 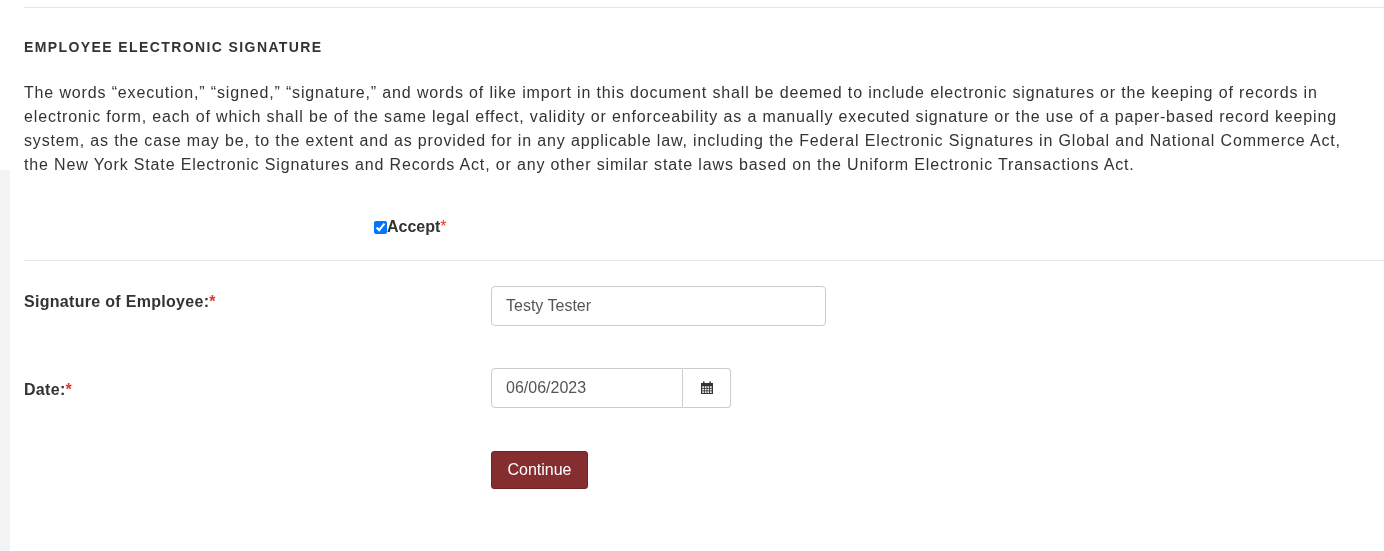 What do you see at coordinates (174, 47) in the screenshot?
I see `section-title: EMPLOYEE ELECTRONIC SIGNATURE` at bounding box center [174, 47].